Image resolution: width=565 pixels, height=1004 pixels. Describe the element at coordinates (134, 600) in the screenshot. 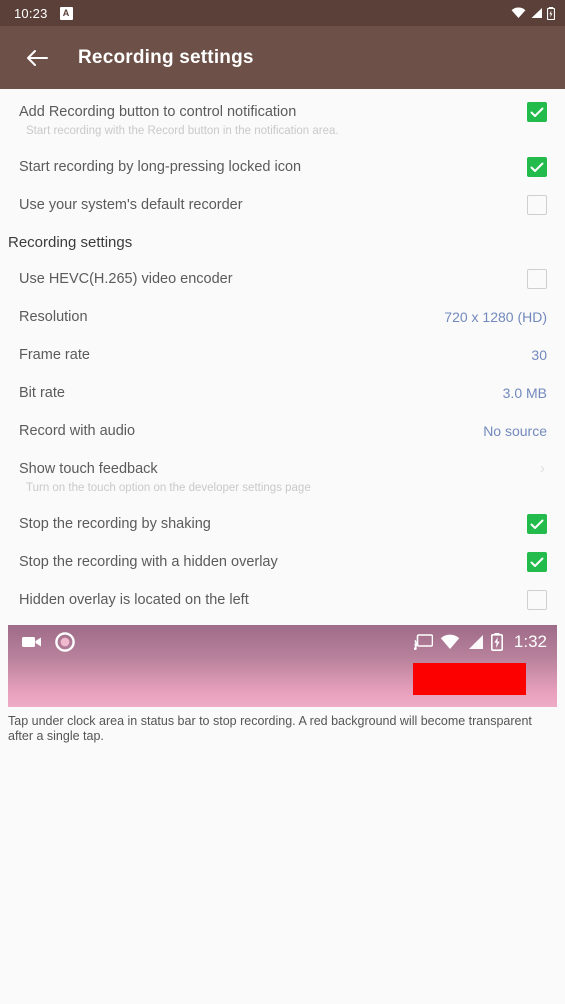

I see `setting-label: Hidden overlay is located on the left` at that location.